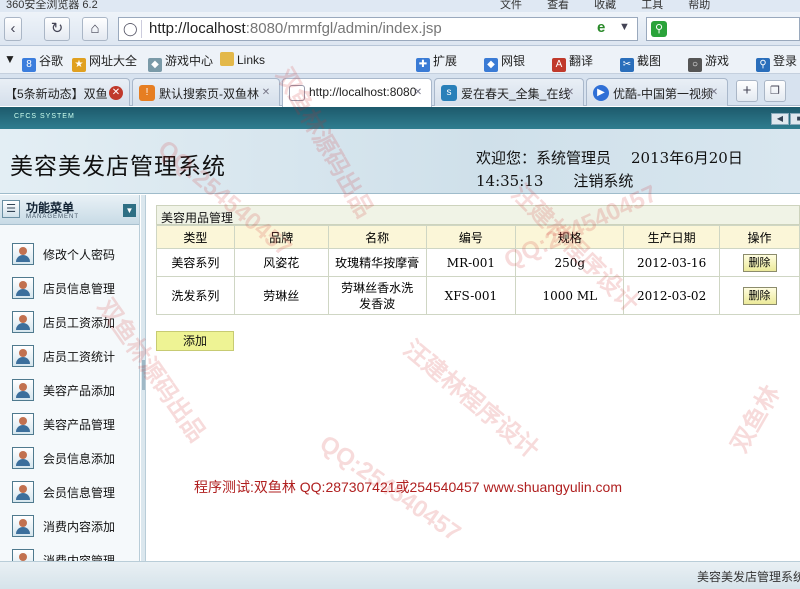 This screenshot has height=589, width=800. What do you see at coordinates (69, 253) in the screenshot?
I see `sidebar-item-change-password: 修改个人密码` at bounding box center [69, 253].